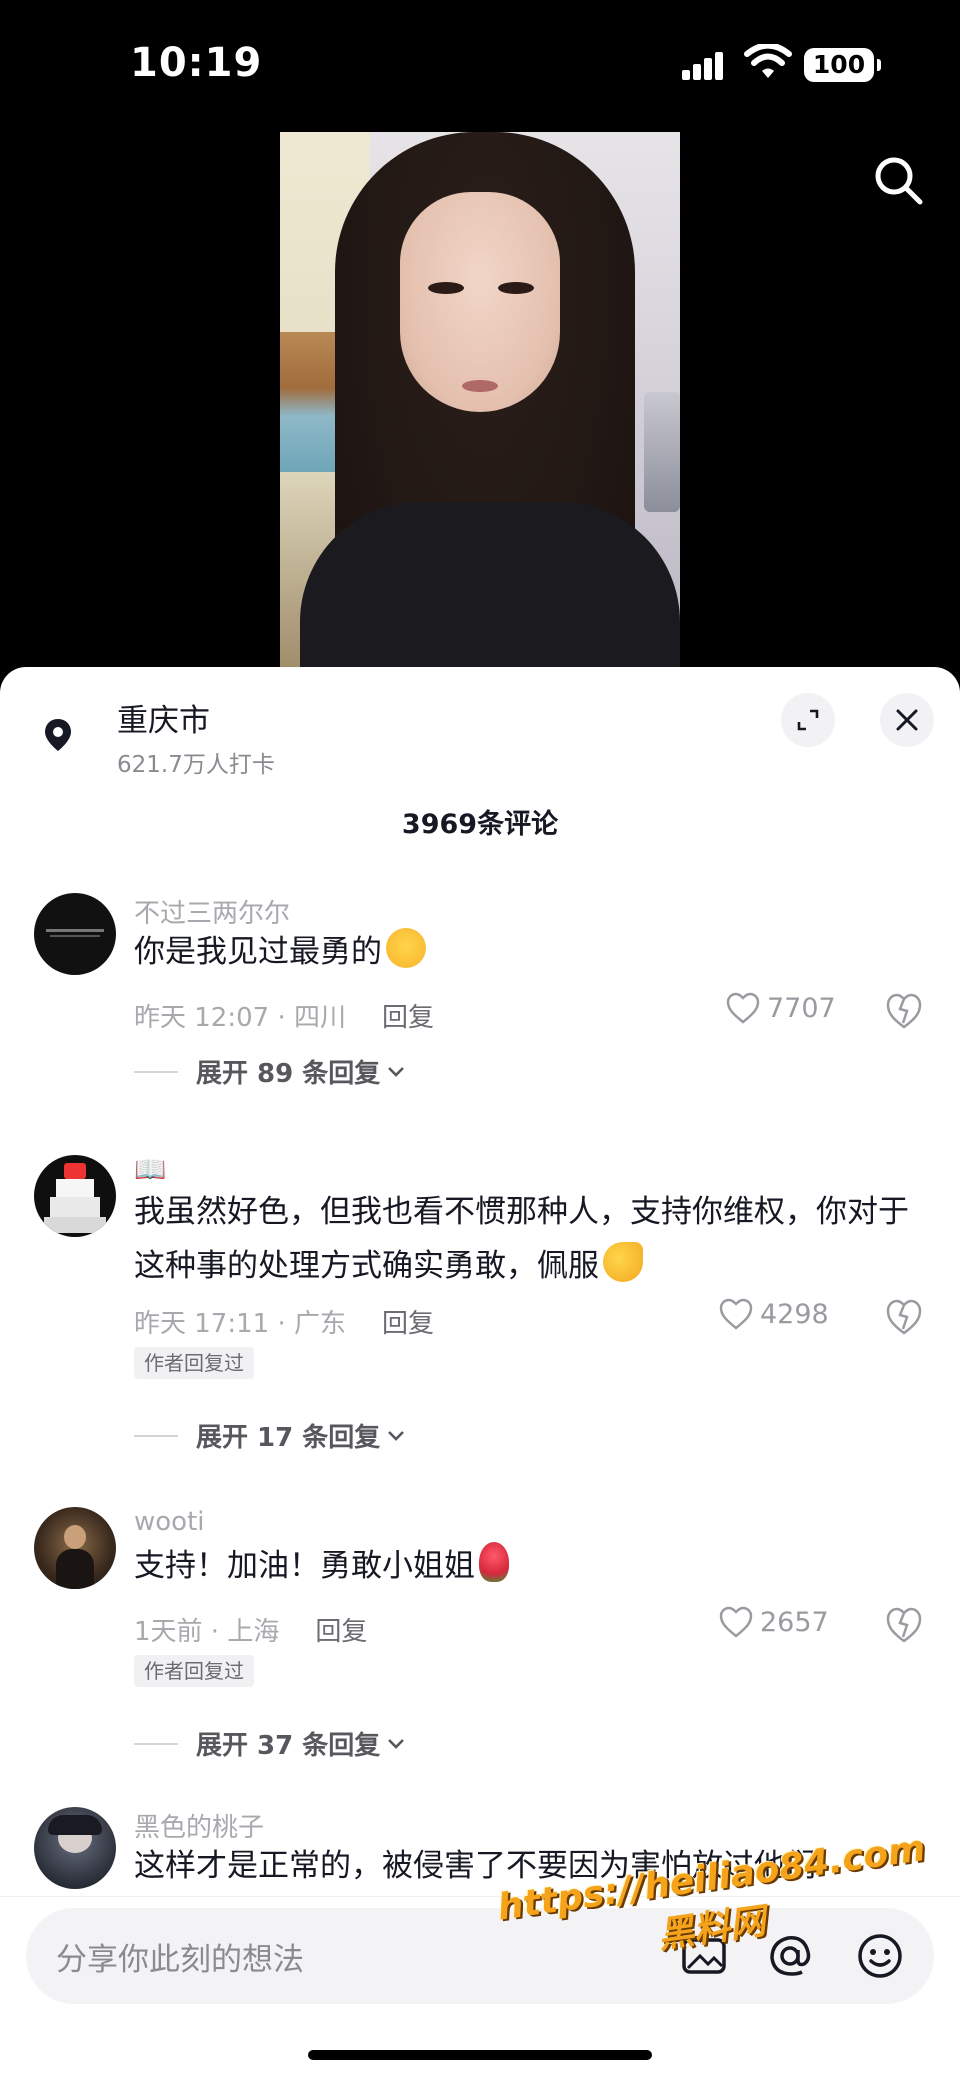 The height and width of the screenshot is (2083, 960). I want to click on status-bar: 10:19 100, so click(480, 65).